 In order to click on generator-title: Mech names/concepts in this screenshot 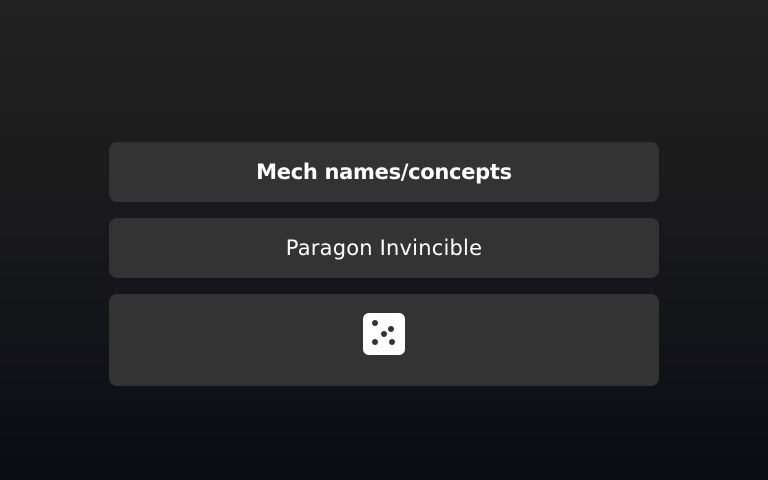, I will do `click(384, 172)`.